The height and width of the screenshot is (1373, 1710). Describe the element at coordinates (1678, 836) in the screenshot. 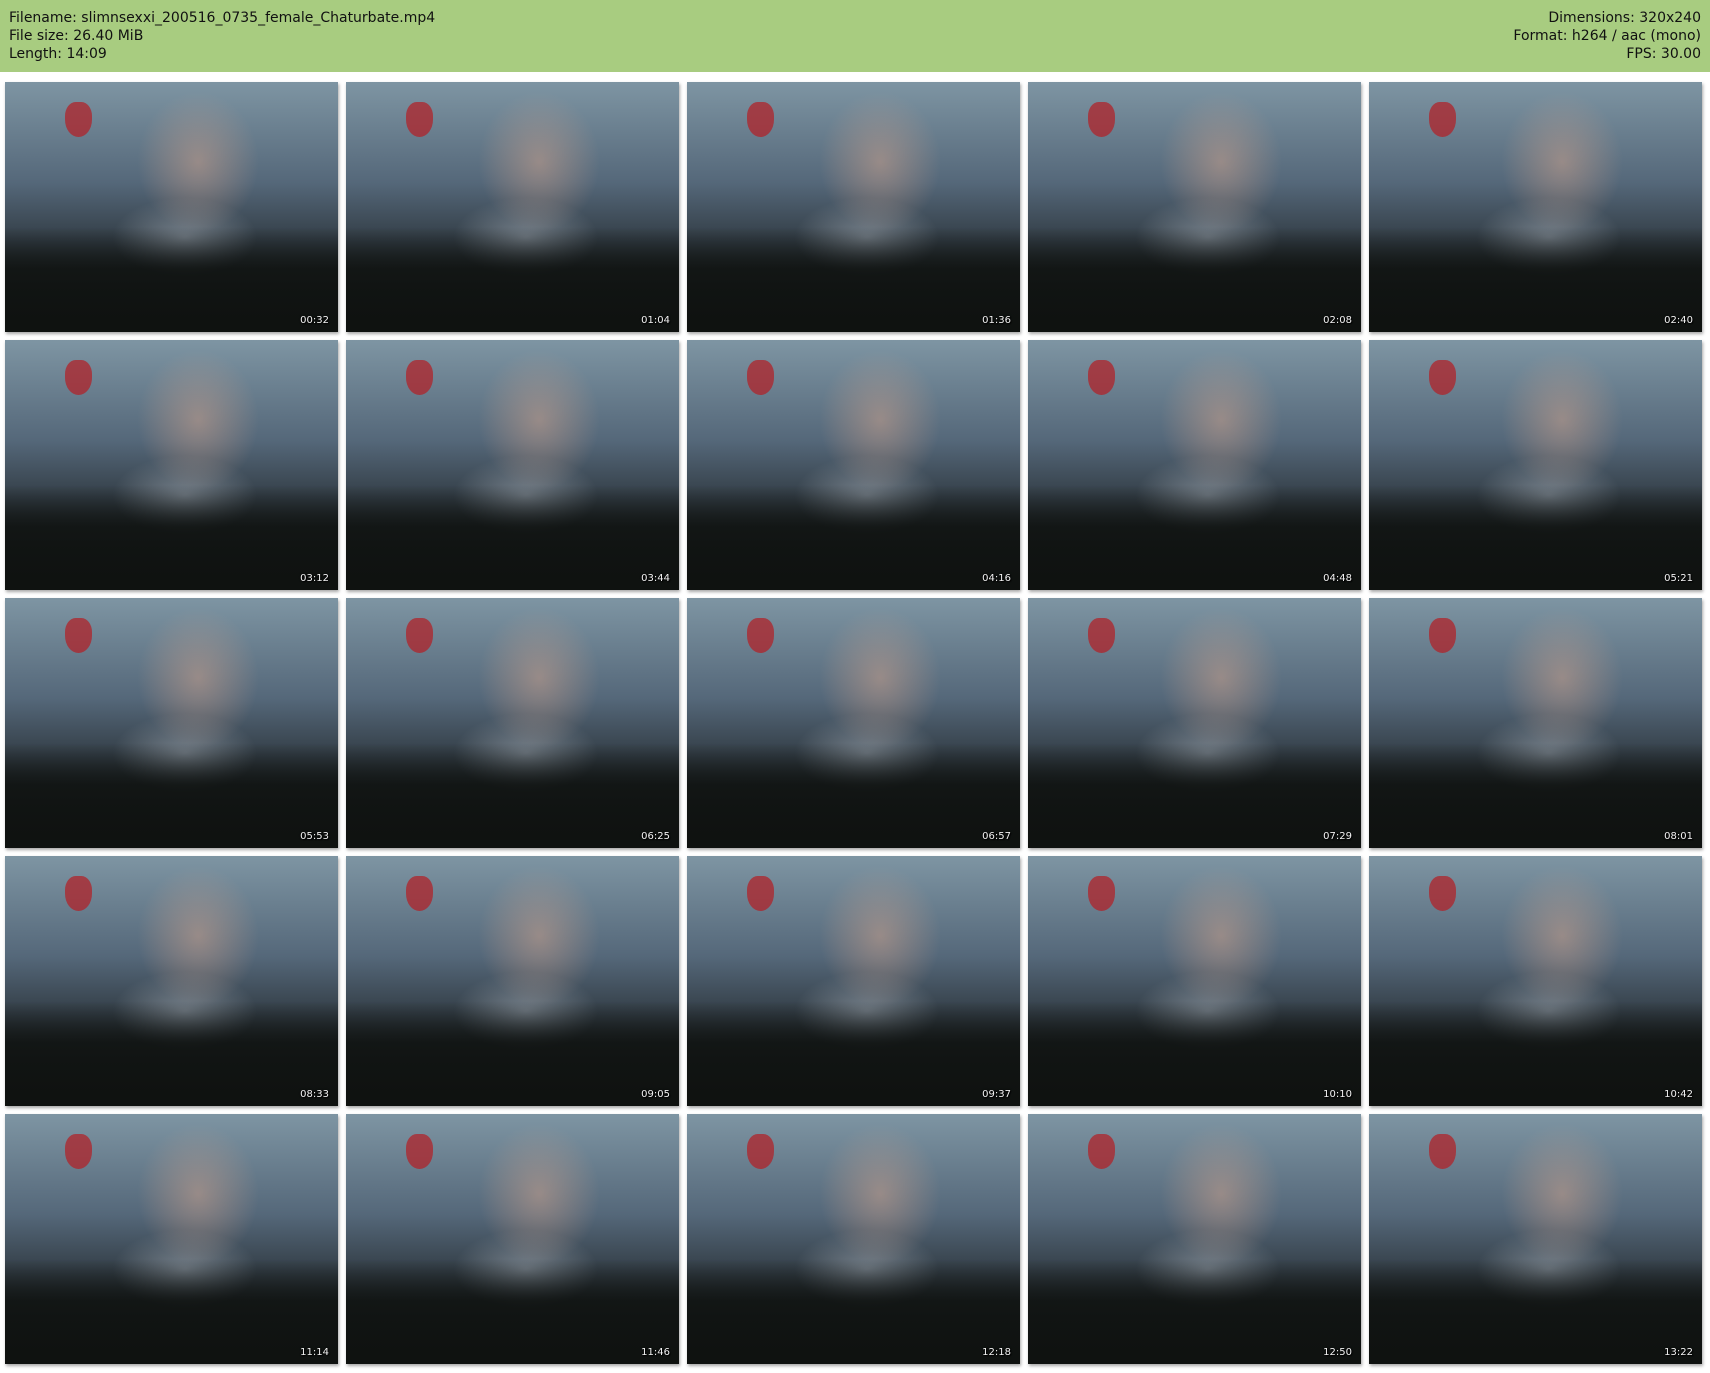

I see `thumbnail-timestamp: 08:01` at that location.